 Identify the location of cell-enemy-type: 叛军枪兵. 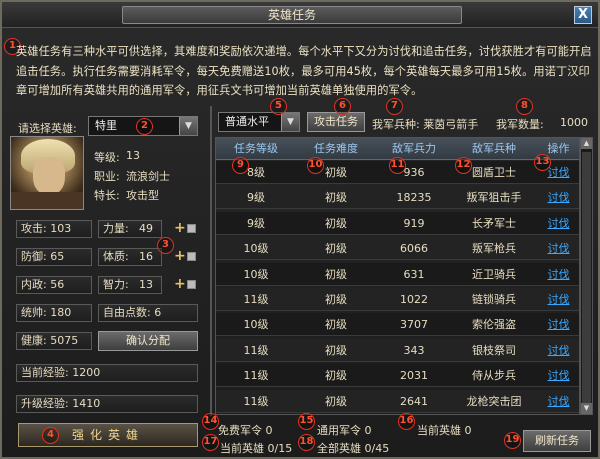
(494, 249).